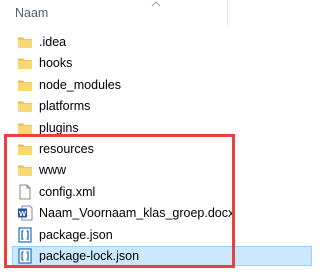 The width and height of the screenshot is (320, 274). What do you see at coordinates (53, 170) in the screenshot?
I see `file-name: www` at bounding box center [53, 170].